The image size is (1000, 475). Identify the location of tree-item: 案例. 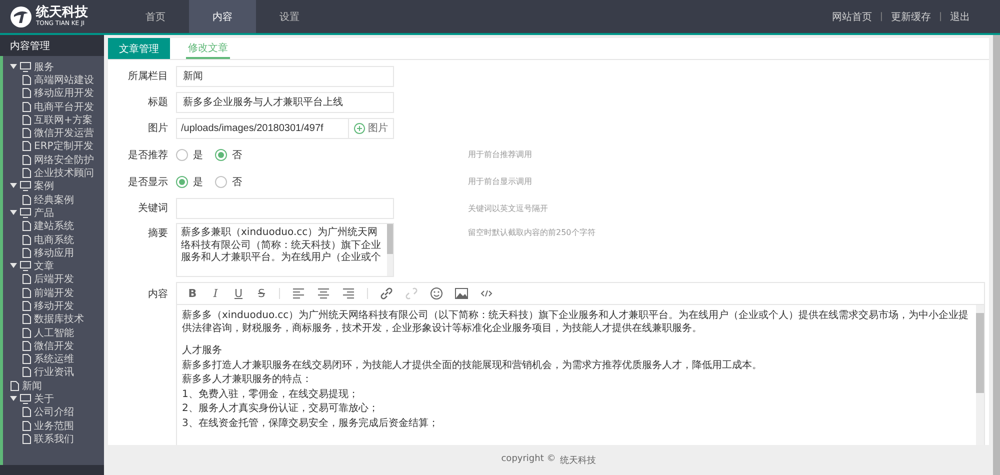
(53, 186).